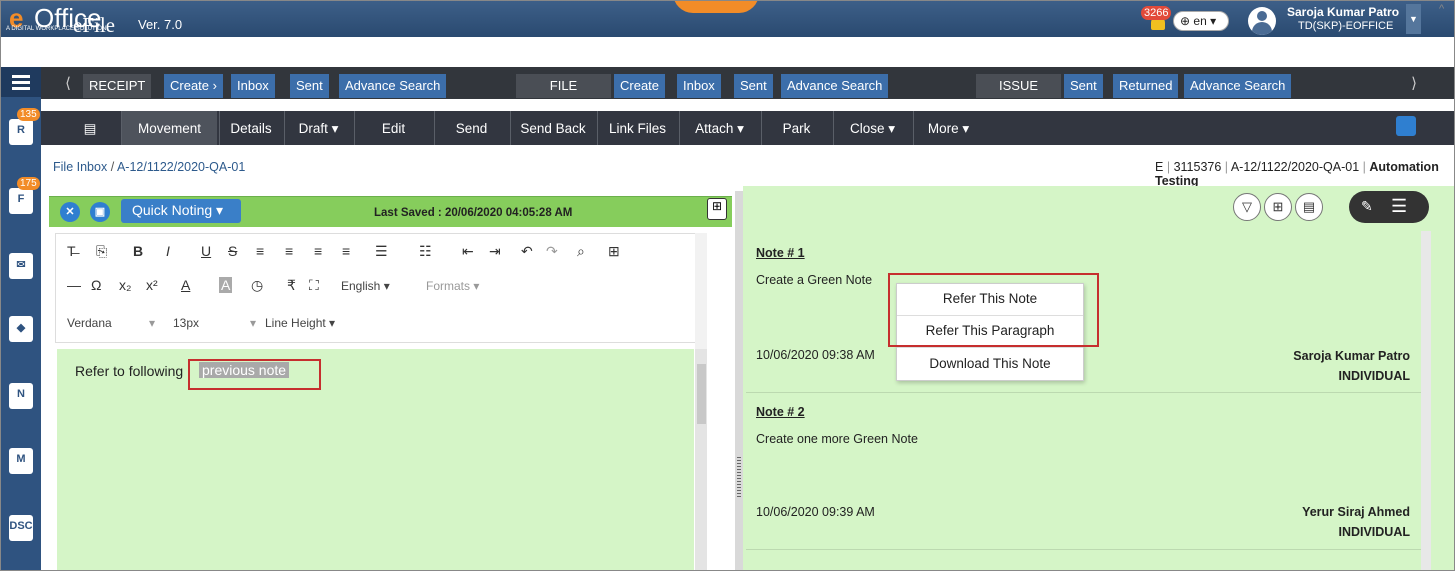 The height and width of the screenshot is (571, 1455). Describe the element at coordinates (452, 286) in the screenshot. I see `formats-select: Formats ▾` at that location.